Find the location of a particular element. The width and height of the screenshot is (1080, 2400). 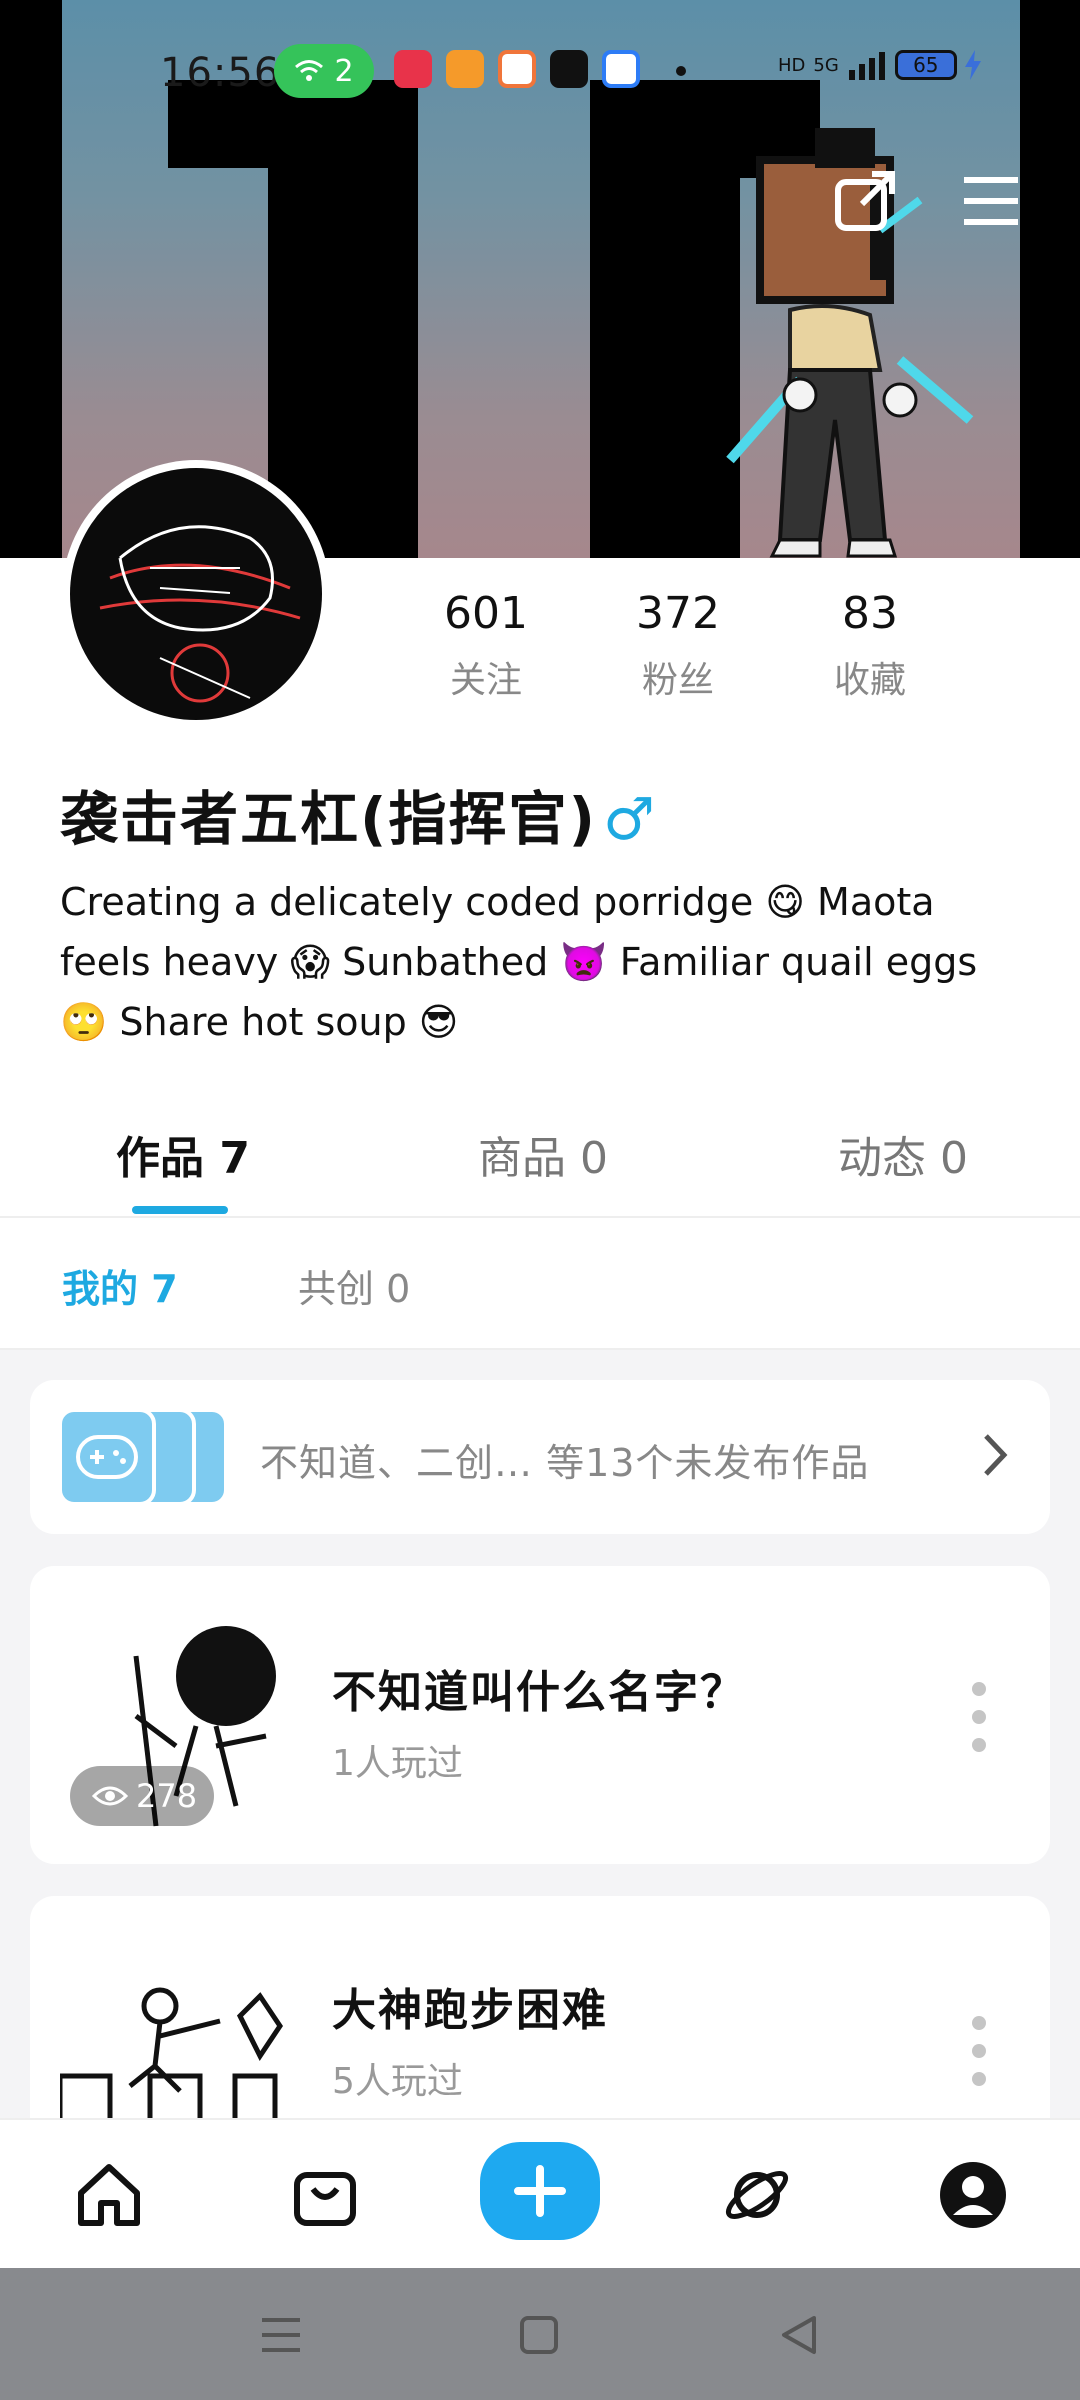

work-players: 1人玩过 is located at coordinates (397, 1763).